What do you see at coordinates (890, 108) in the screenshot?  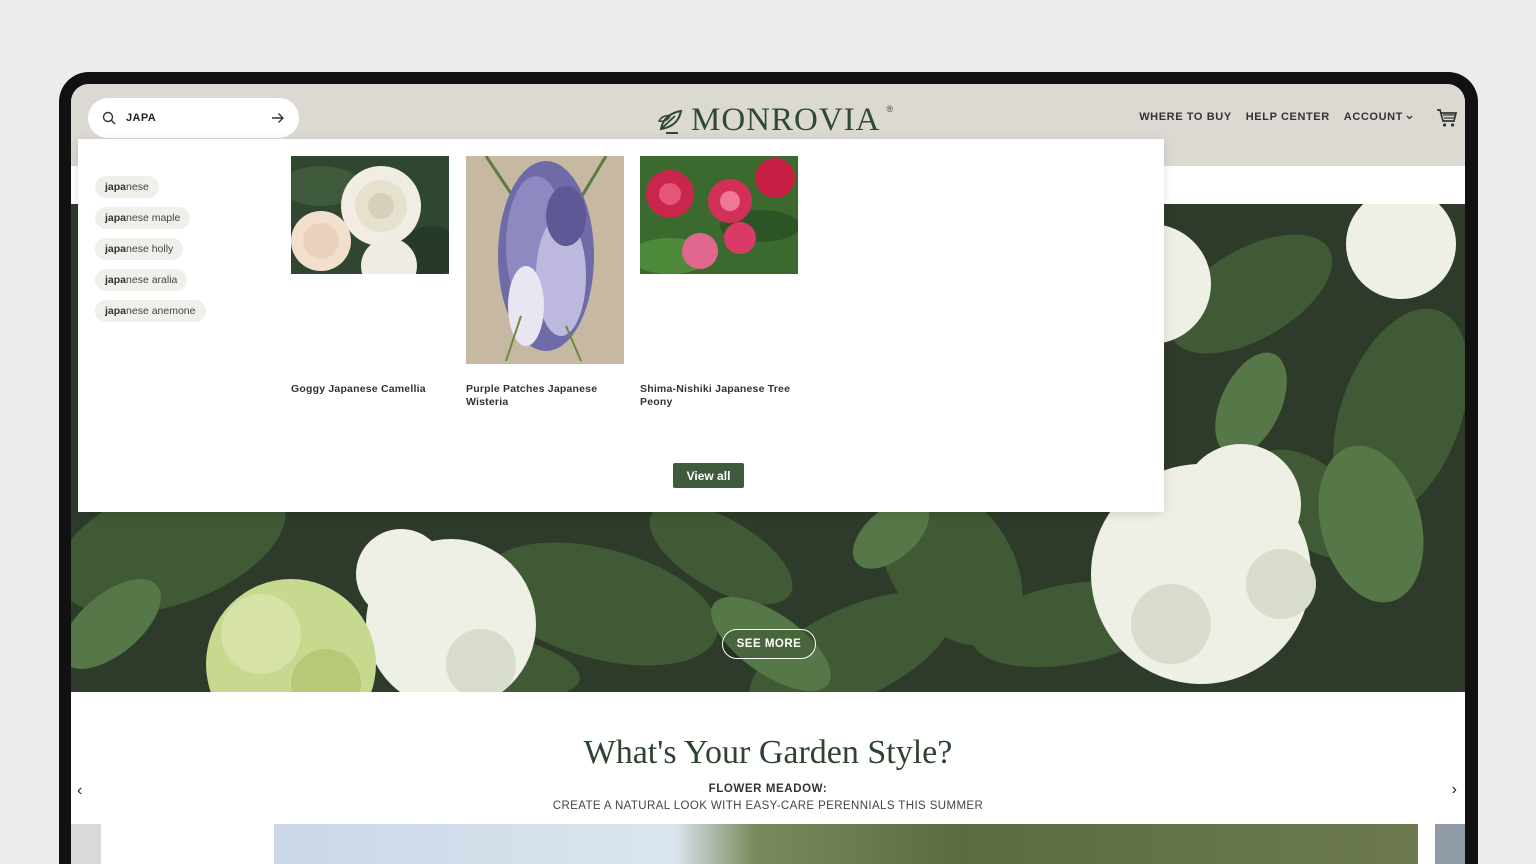 I see `registered-mark: ®` at bounding box center [890, 108].